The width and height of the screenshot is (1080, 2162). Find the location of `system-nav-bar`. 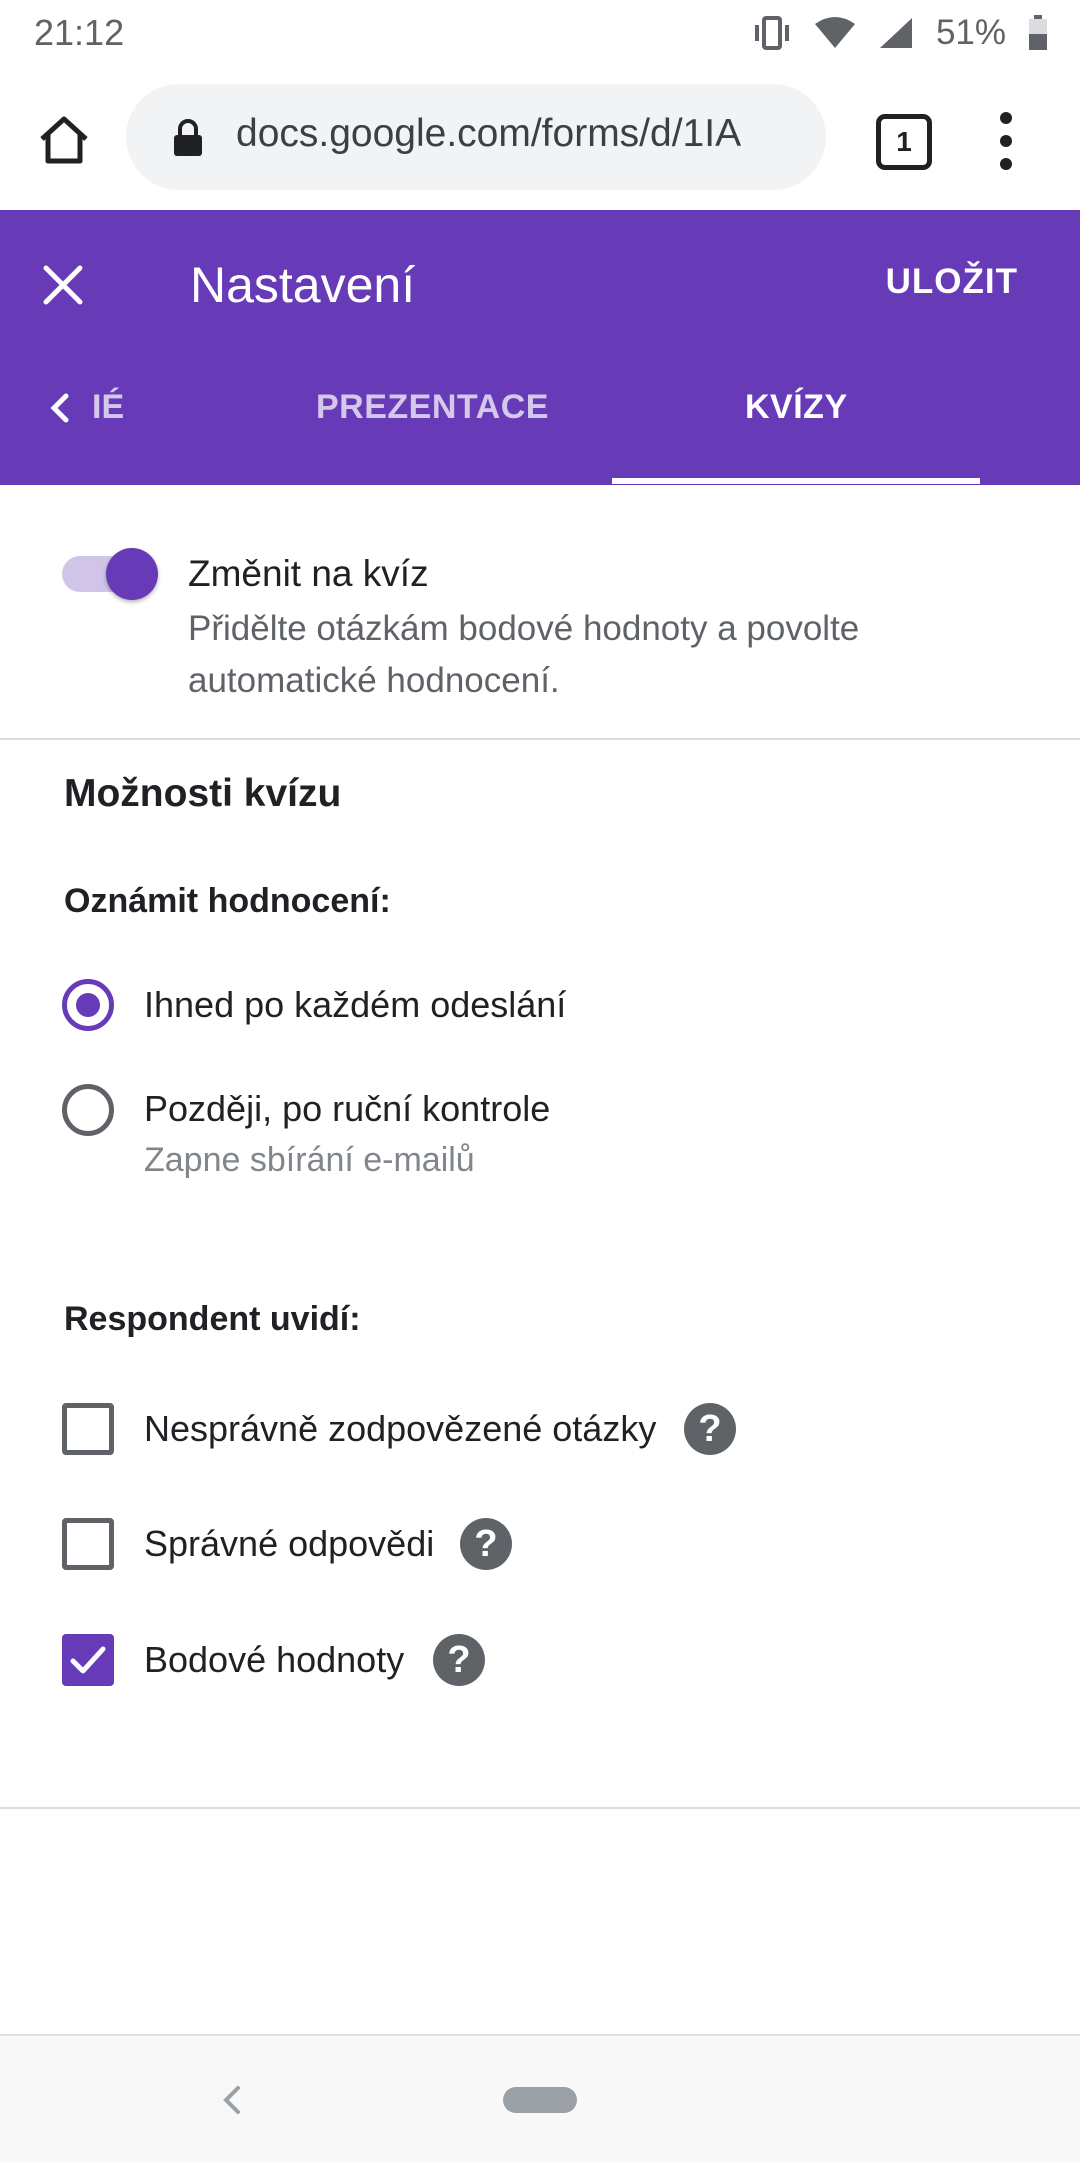

system-nav-bar is located at coordinates (540, 2098).